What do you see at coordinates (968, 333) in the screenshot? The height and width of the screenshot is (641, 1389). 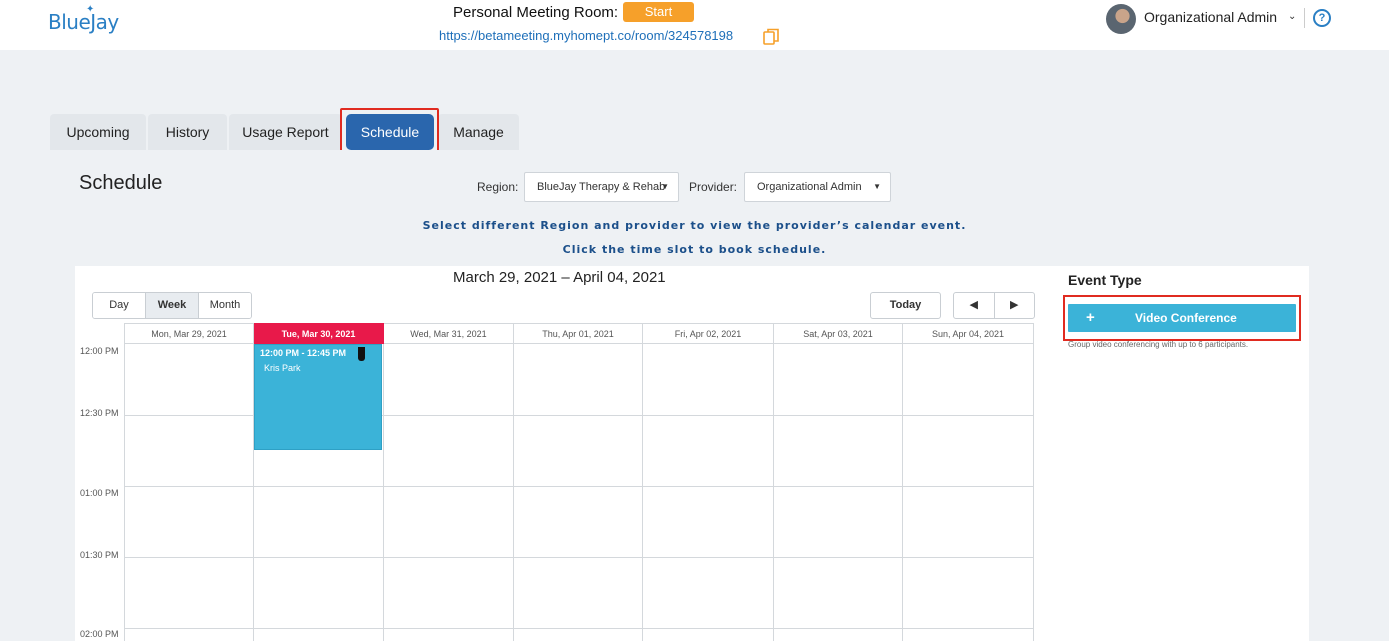 I see `day-header-sun: Sun, Apr 04, 2021` at bounding box center [968, 333].